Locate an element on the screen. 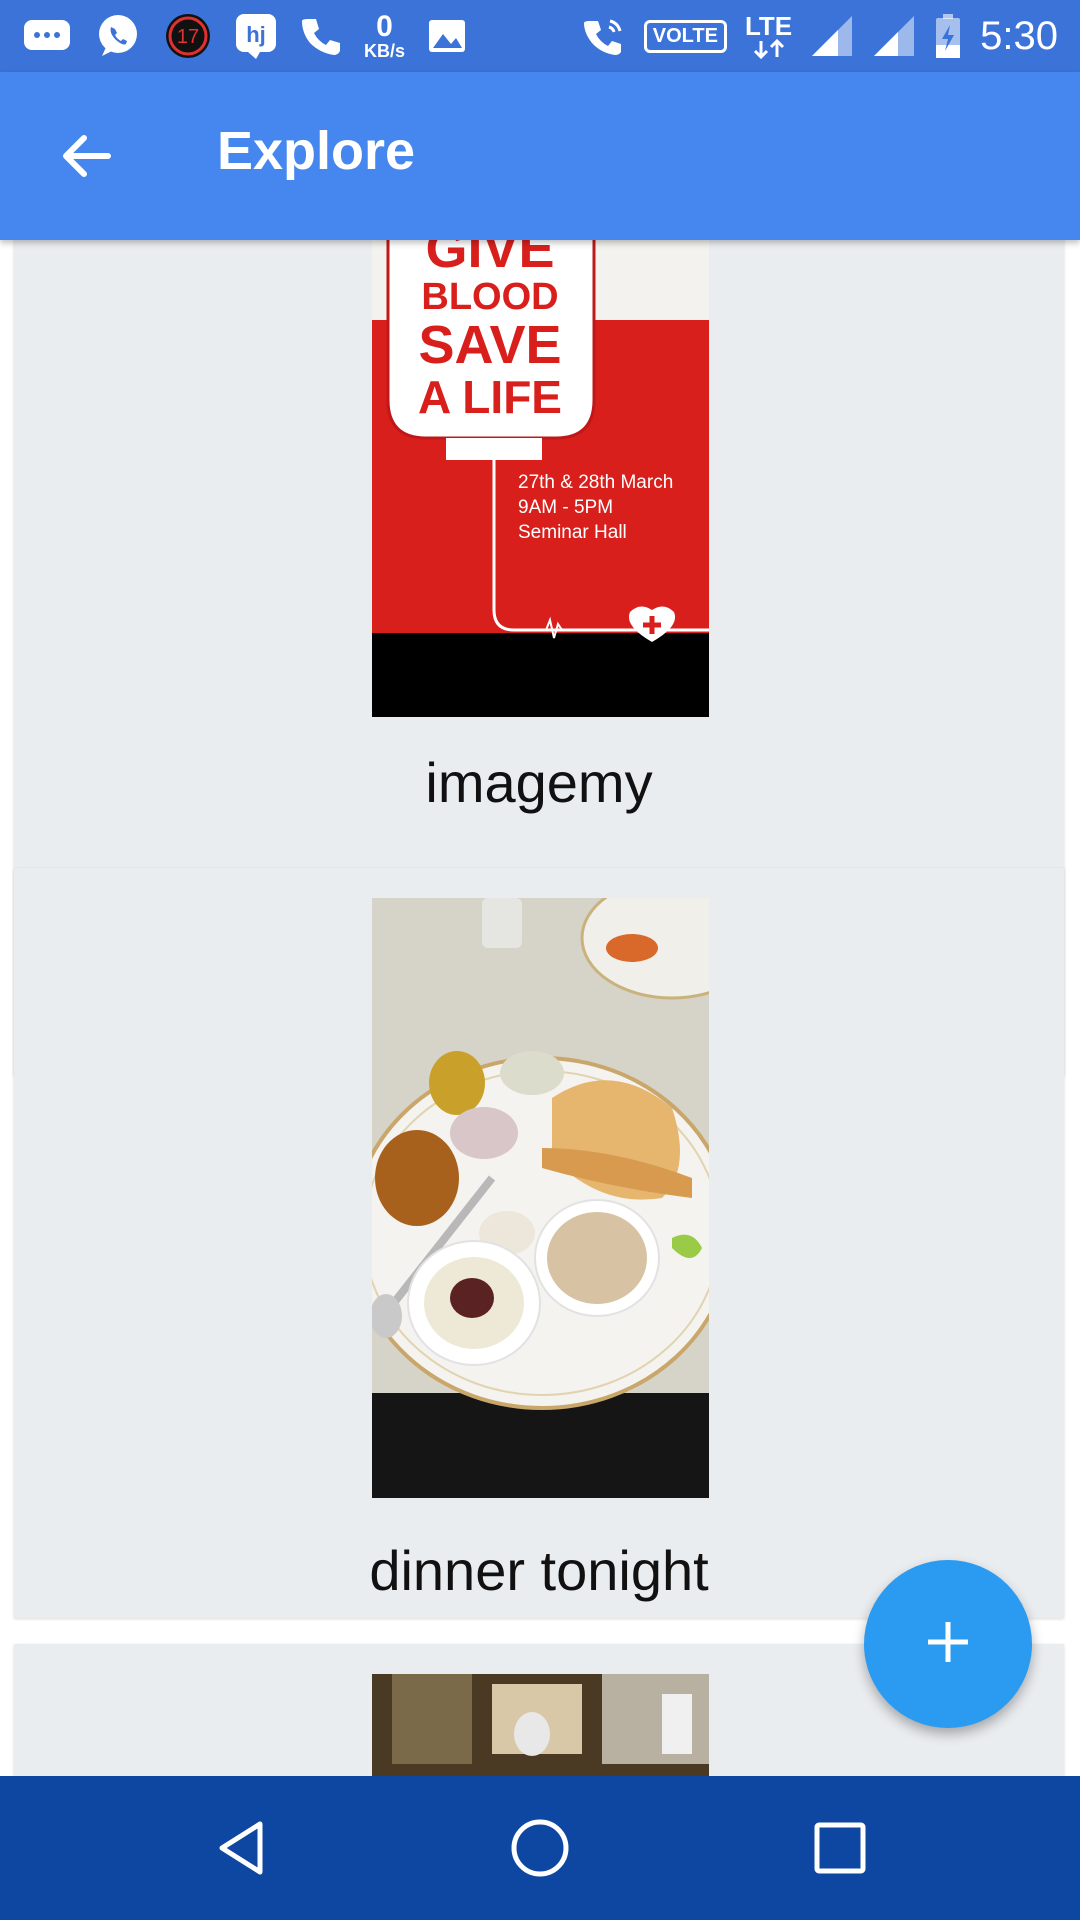  gallery-icon is located at coordinates (447, 36).